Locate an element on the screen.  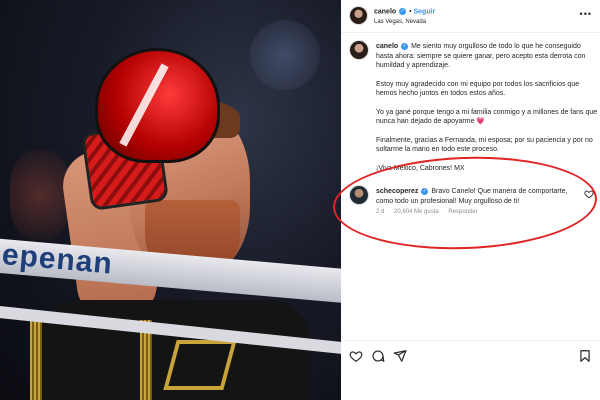
post-header: canelo ✓ • Seguir Las Vegas, Nevada ••• is located at coordinates (470, 16).